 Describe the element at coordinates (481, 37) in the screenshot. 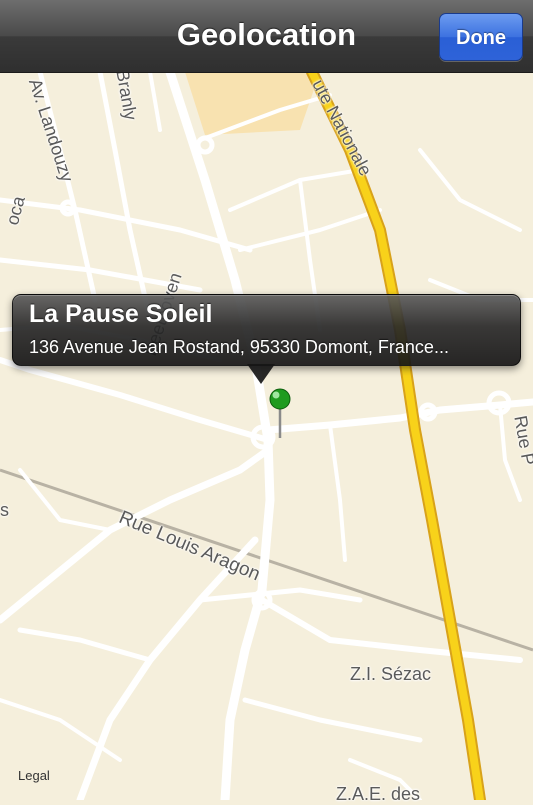

I see `done-button: Done` at that location.